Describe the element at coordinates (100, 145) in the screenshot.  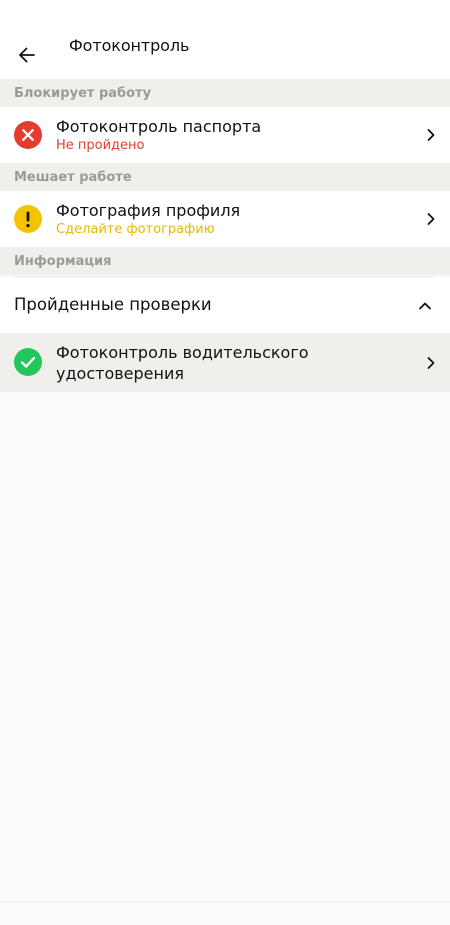
I see `item-status: Не пройдено` at that location.